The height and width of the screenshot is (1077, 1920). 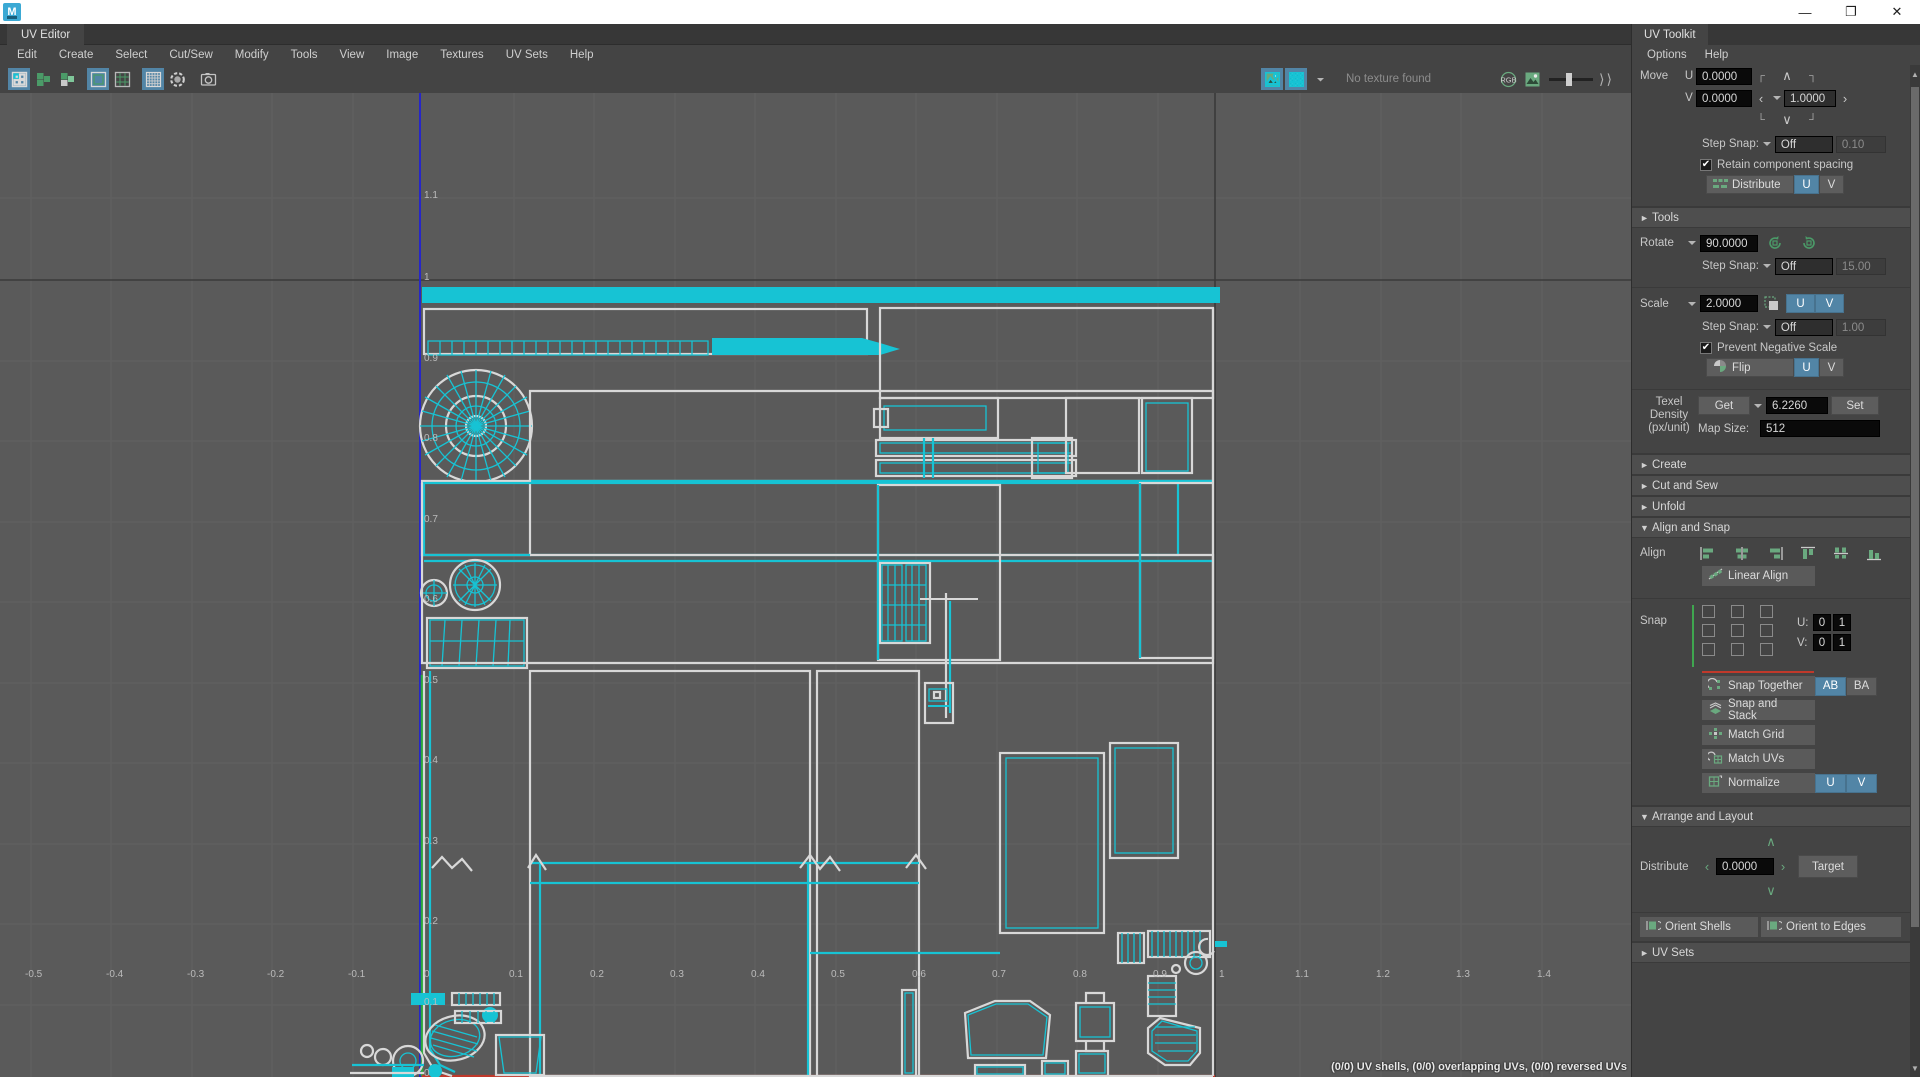 I want to click on align-min-u-icon, so click(x=1708, y=553).